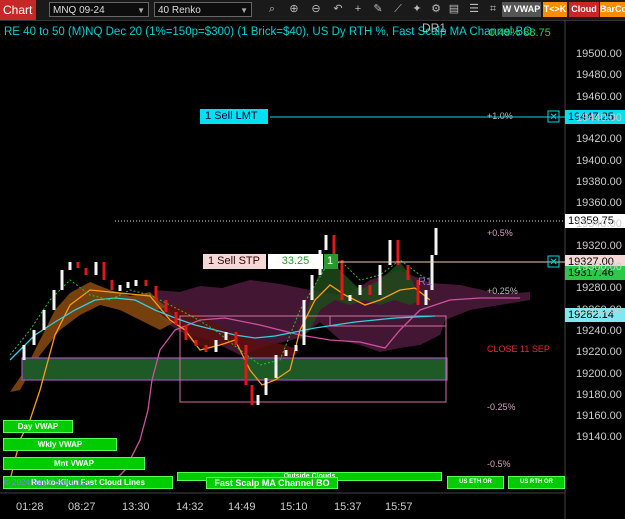 This screenshot has width=625, height=519. I want to click on y-tick-label: 19300.00, so click(599, 267).